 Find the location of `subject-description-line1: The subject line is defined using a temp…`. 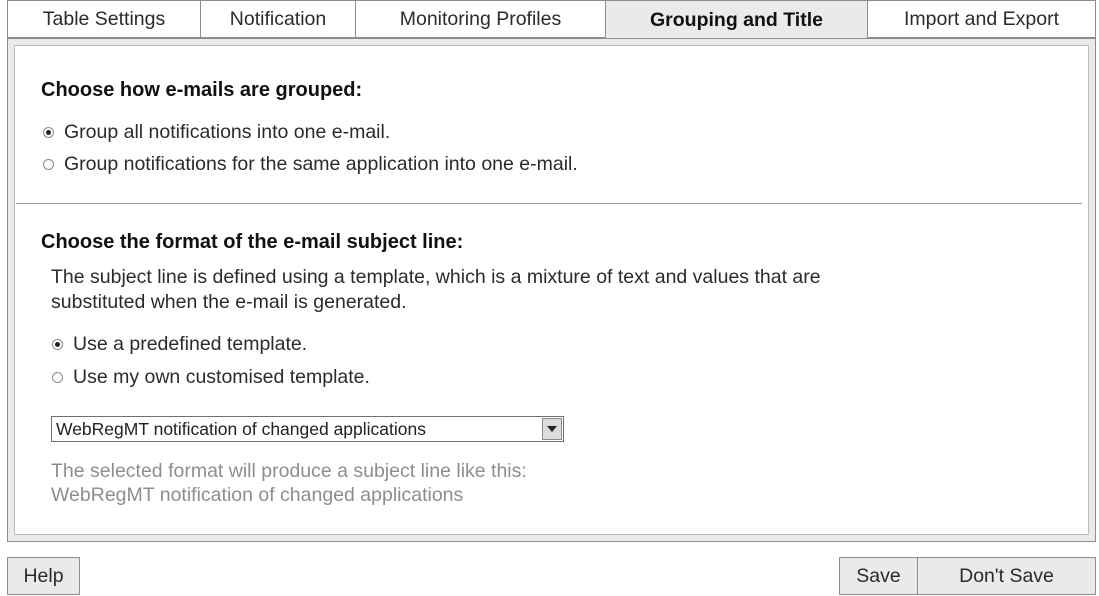

subject-description-line1: The subject line is defined using a temp… is located at coordinates (436, 277).